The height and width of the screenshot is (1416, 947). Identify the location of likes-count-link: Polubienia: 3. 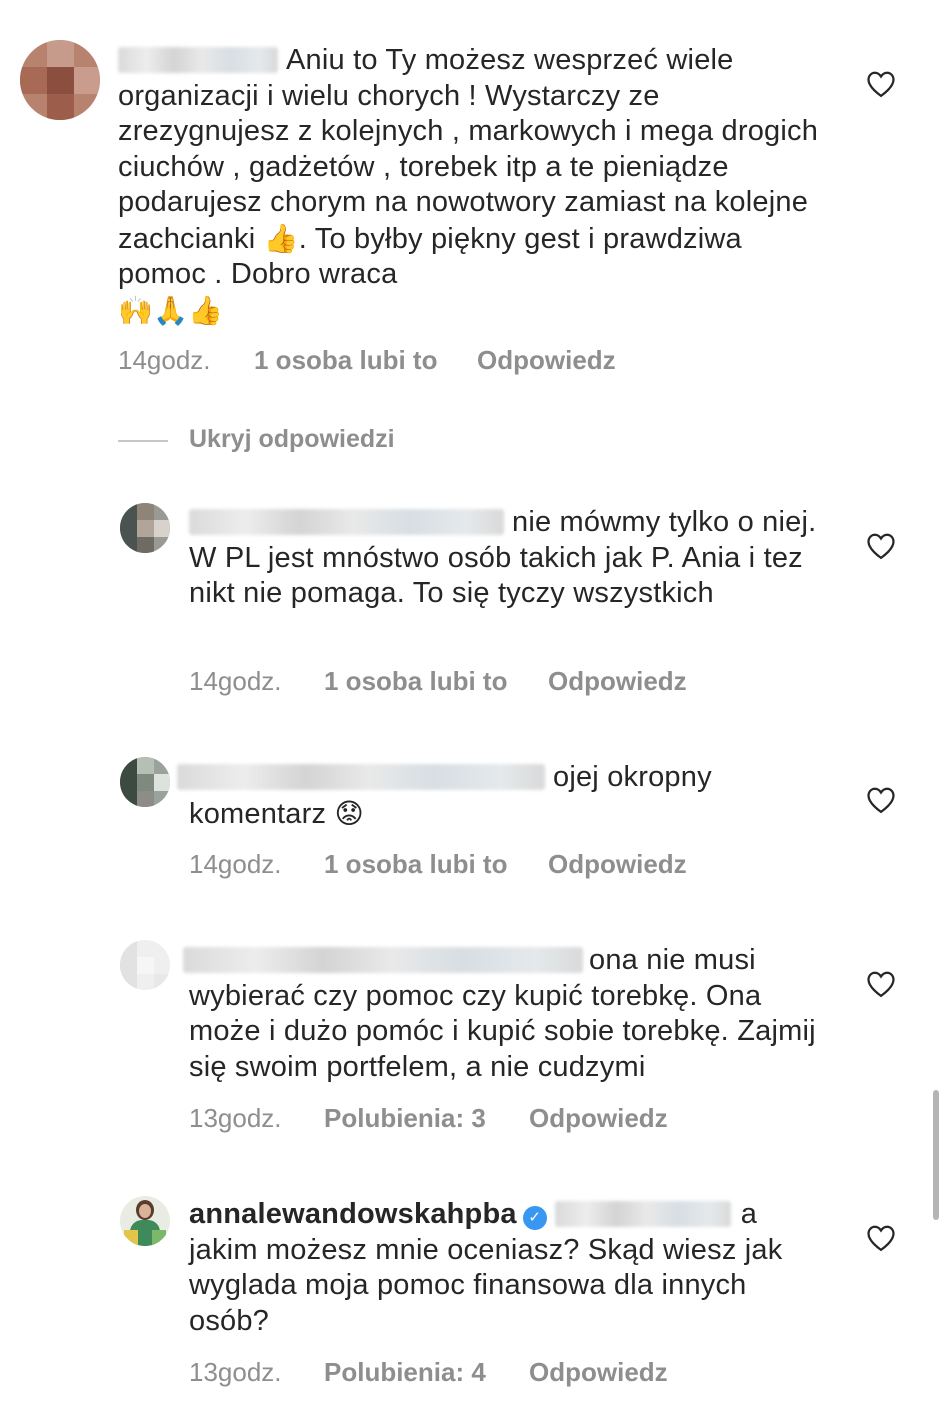
(405, 1118).